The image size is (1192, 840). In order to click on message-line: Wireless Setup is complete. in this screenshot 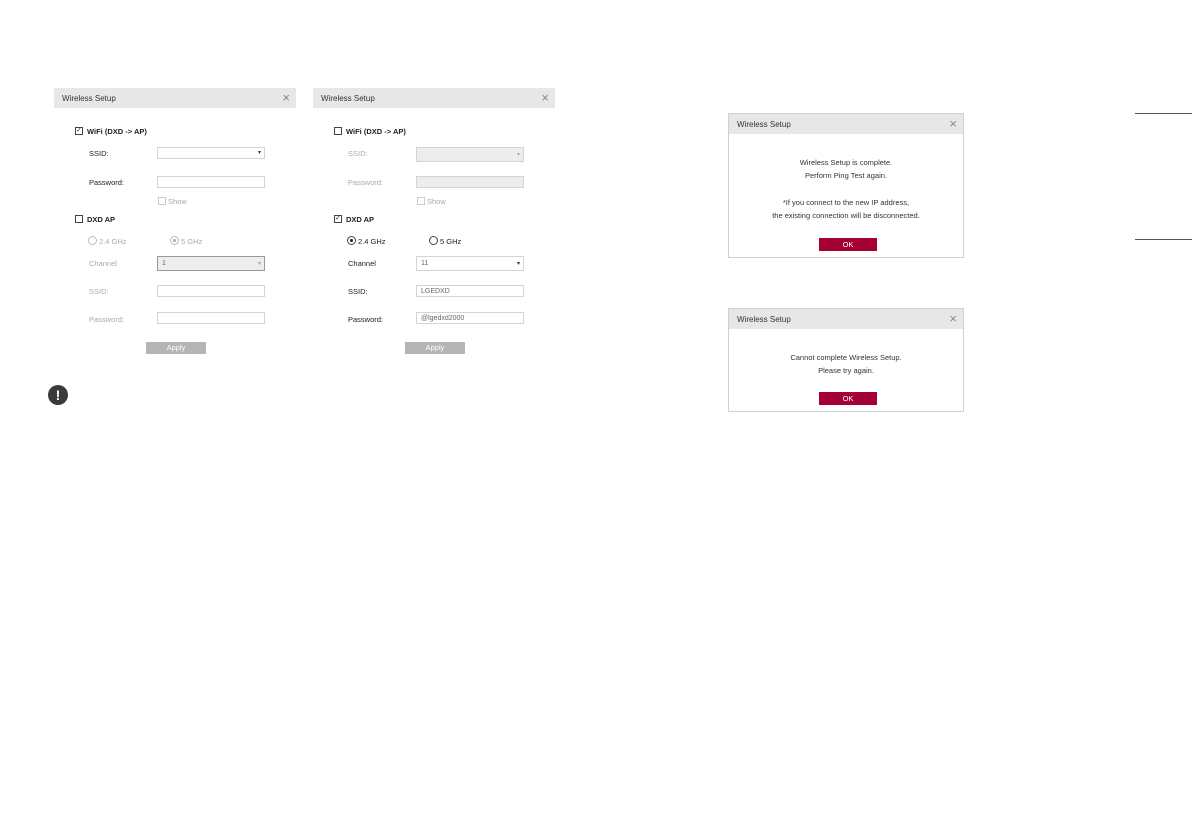, I will do `click(846, 162)`.